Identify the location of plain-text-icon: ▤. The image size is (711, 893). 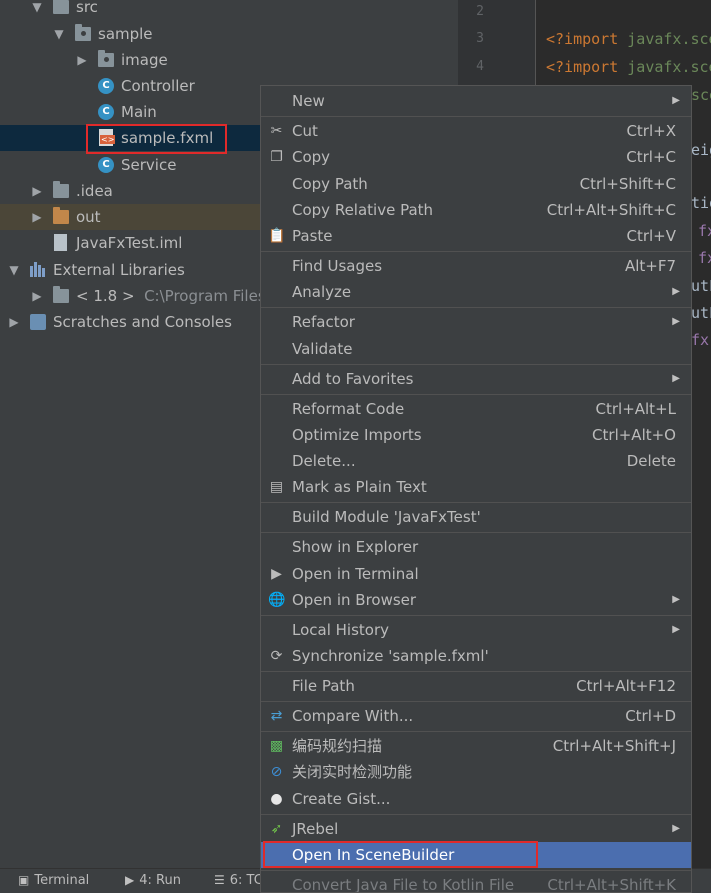
(276, 487).